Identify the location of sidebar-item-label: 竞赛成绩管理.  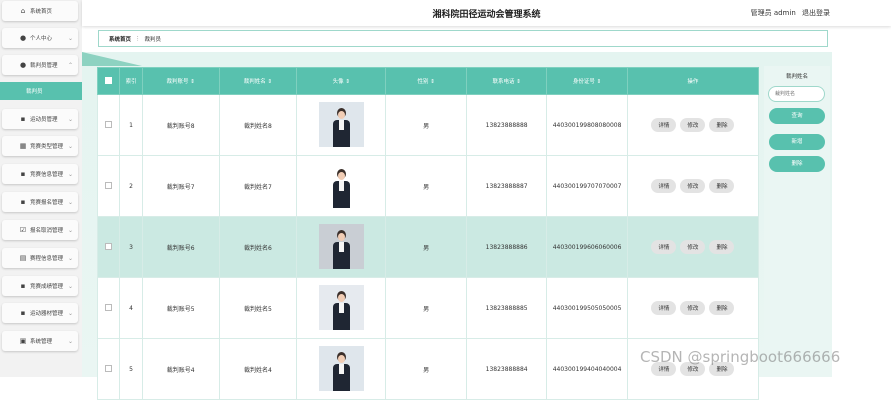
(47, 287).